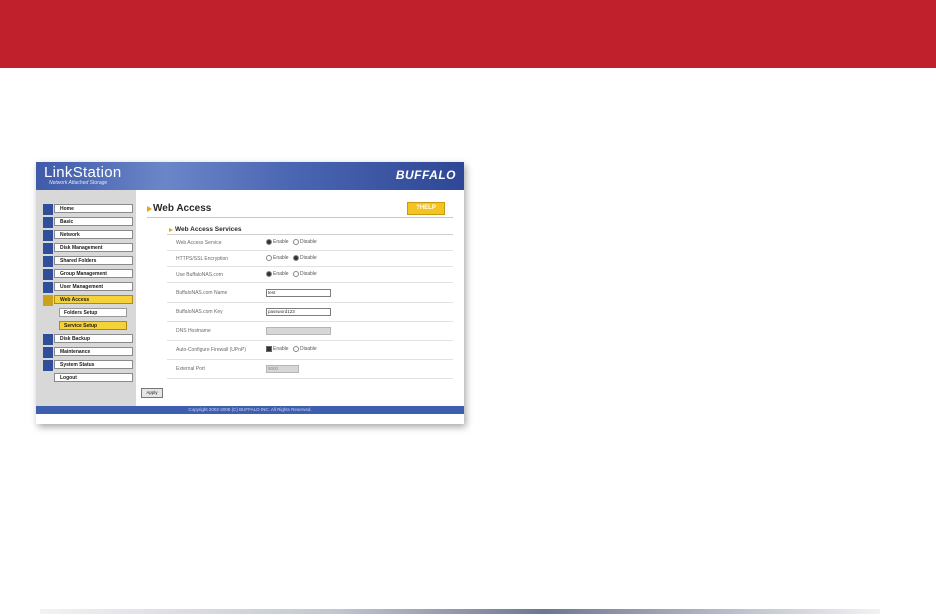 This screenshot has height=616, width=936. Describe the element at coordinates (83, 172) in the screenshot. I see `brand-logo: LinkStation` at that location.